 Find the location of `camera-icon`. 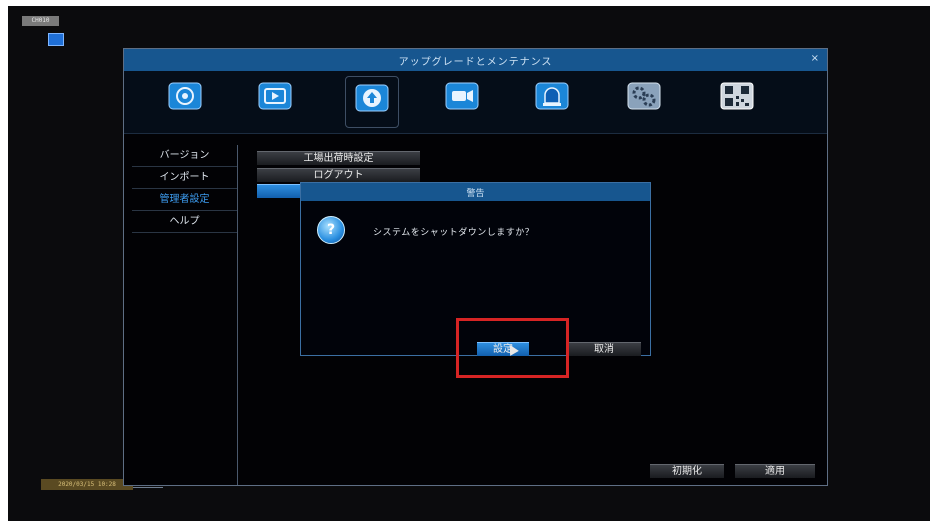

camera-icon is located at coordinates (462, 96).